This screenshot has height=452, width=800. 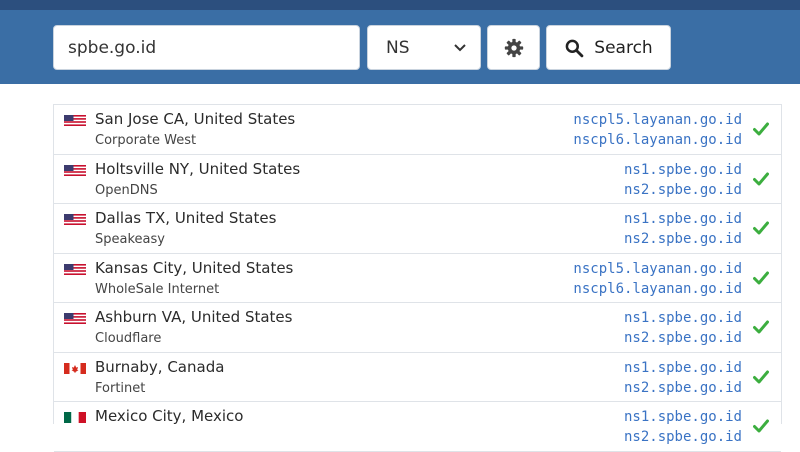 I want to click on chevron-down-icon, so click(x=460, y=47).